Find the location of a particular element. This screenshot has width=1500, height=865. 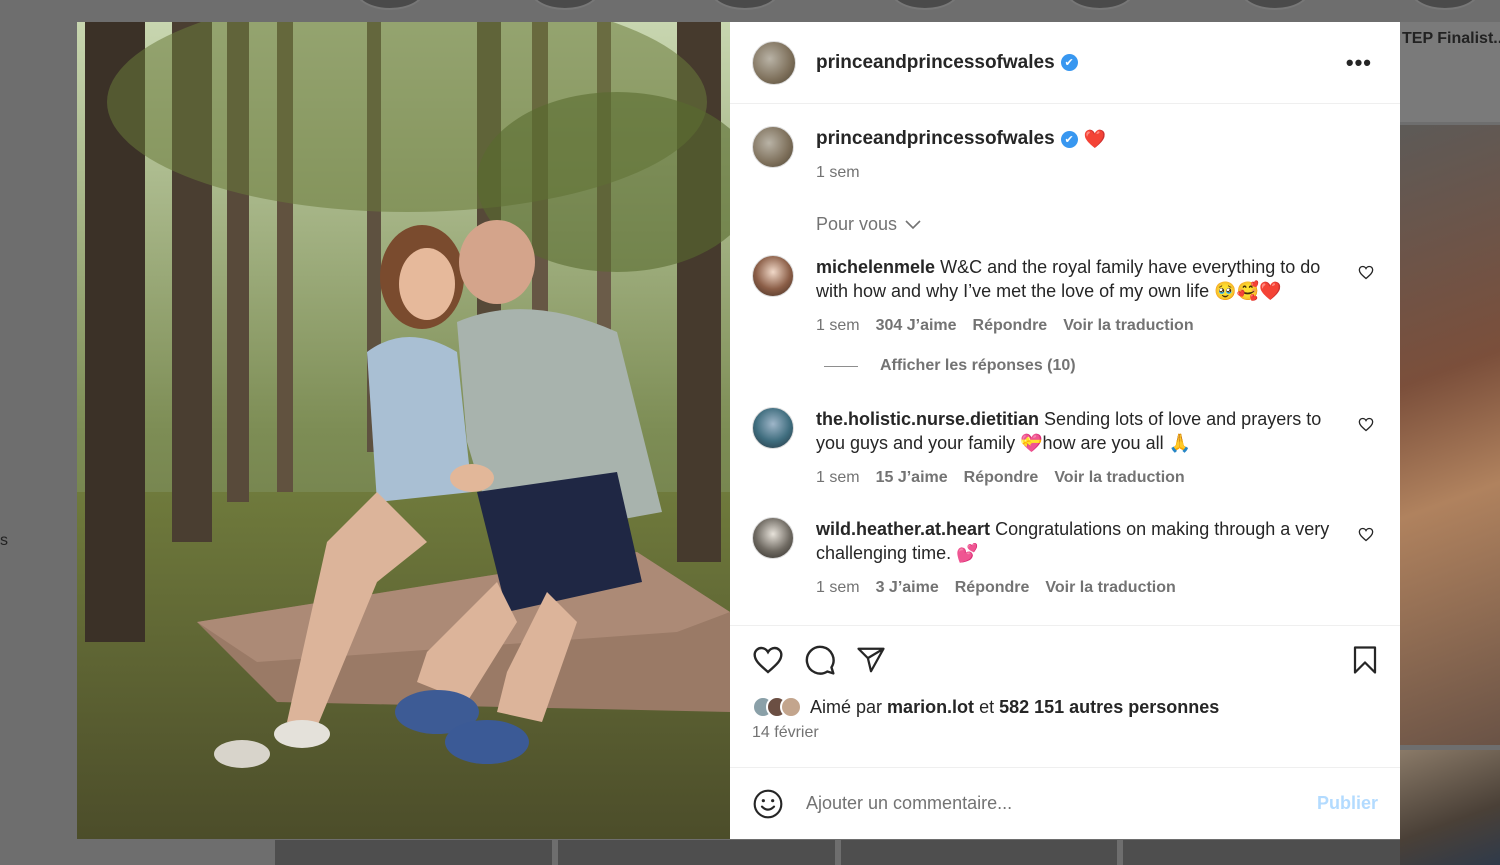

share-button is located at coordinates (871, 660).